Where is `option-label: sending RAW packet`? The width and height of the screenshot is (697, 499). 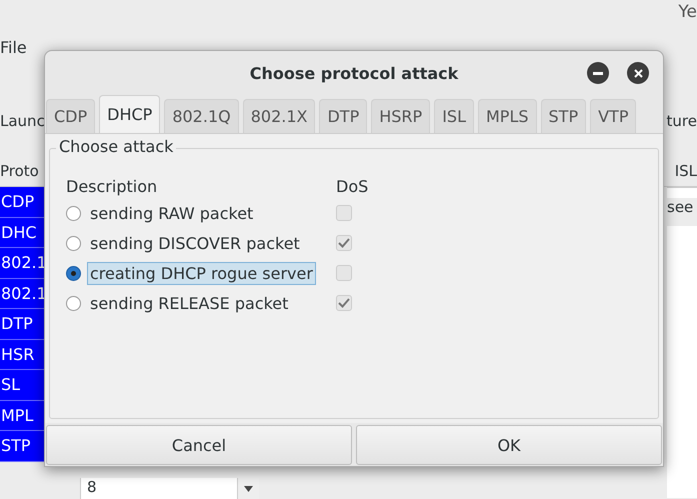
option-label: sending RAW packet is located at coordinates (171, 213).